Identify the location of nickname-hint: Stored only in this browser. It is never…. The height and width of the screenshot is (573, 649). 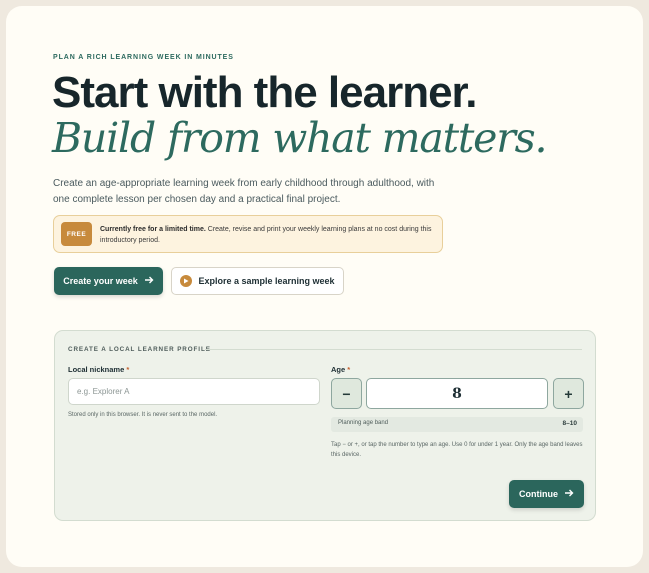
(143, 415).